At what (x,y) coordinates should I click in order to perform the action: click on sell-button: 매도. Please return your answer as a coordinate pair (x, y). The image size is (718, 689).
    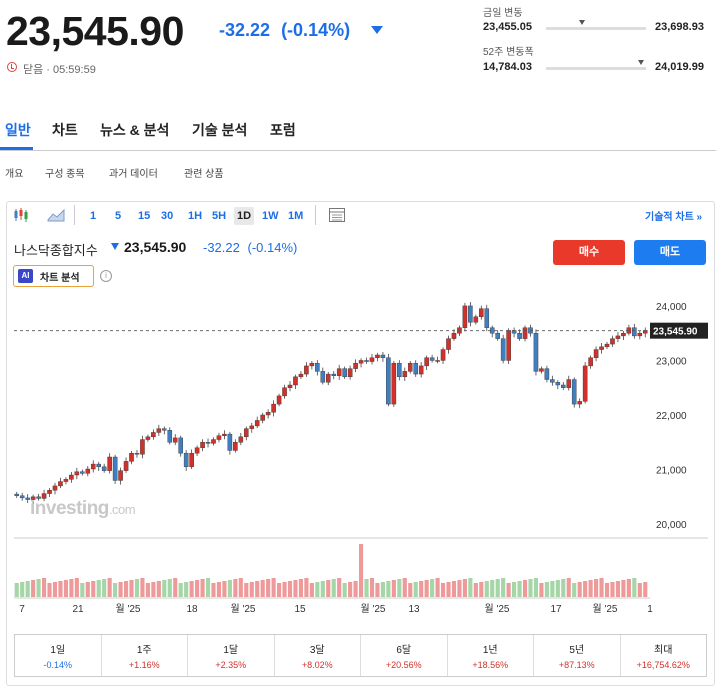
    Looking at the image, I should click on (670, 252).